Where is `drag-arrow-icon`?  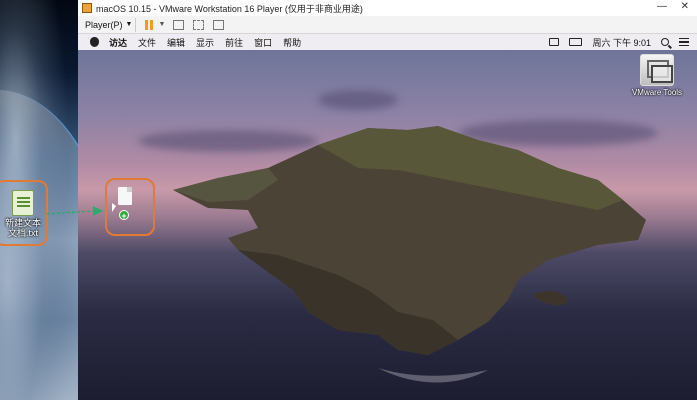
drag-arrow-icon is located at coordinates (74, 211).